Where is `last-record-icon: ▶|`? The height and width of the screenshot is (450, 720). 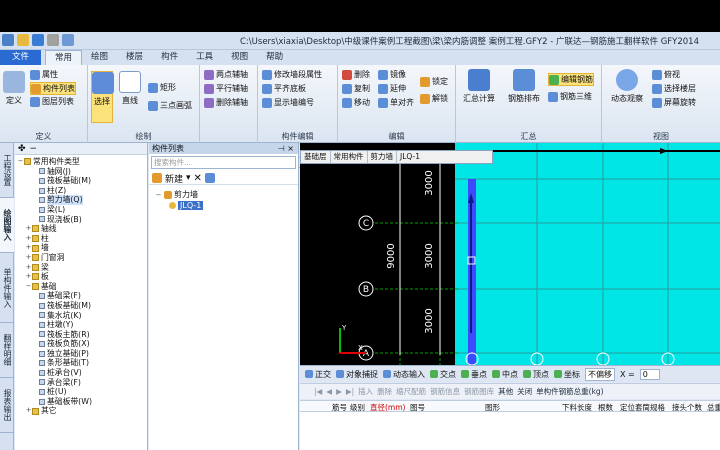 last-record-icon: ▶| is located at coordinates (350, 391).